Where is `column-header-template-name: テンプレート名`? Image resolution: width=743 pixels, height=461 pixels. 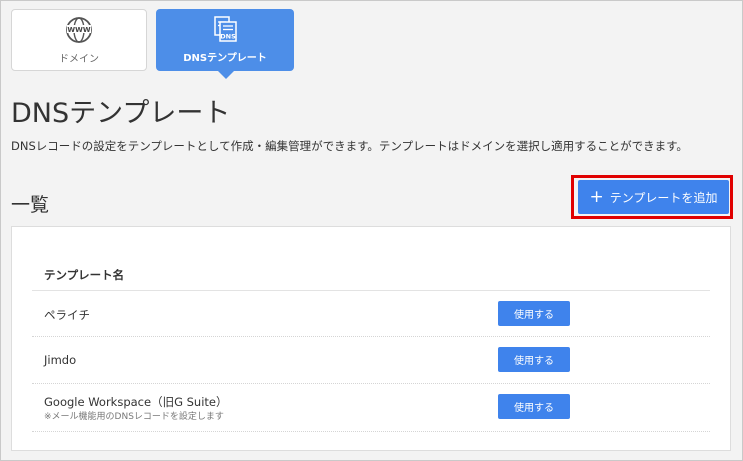
column-header-template-name: テンプレート名 is located at coordinates (84, 275).